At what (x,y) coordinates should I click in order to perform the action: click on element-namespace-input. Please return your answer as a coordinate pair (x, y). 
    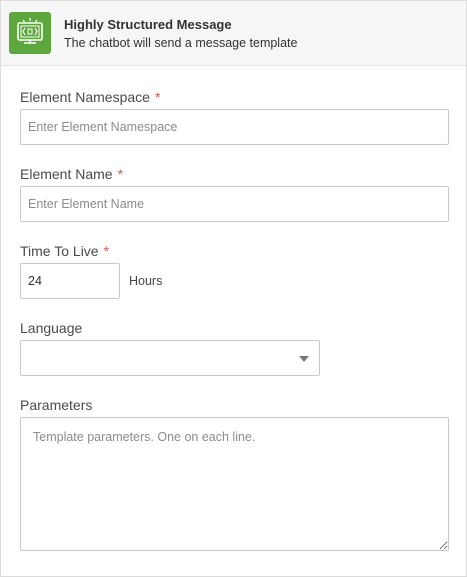
    Looking at the image, I should click on (234, 127).